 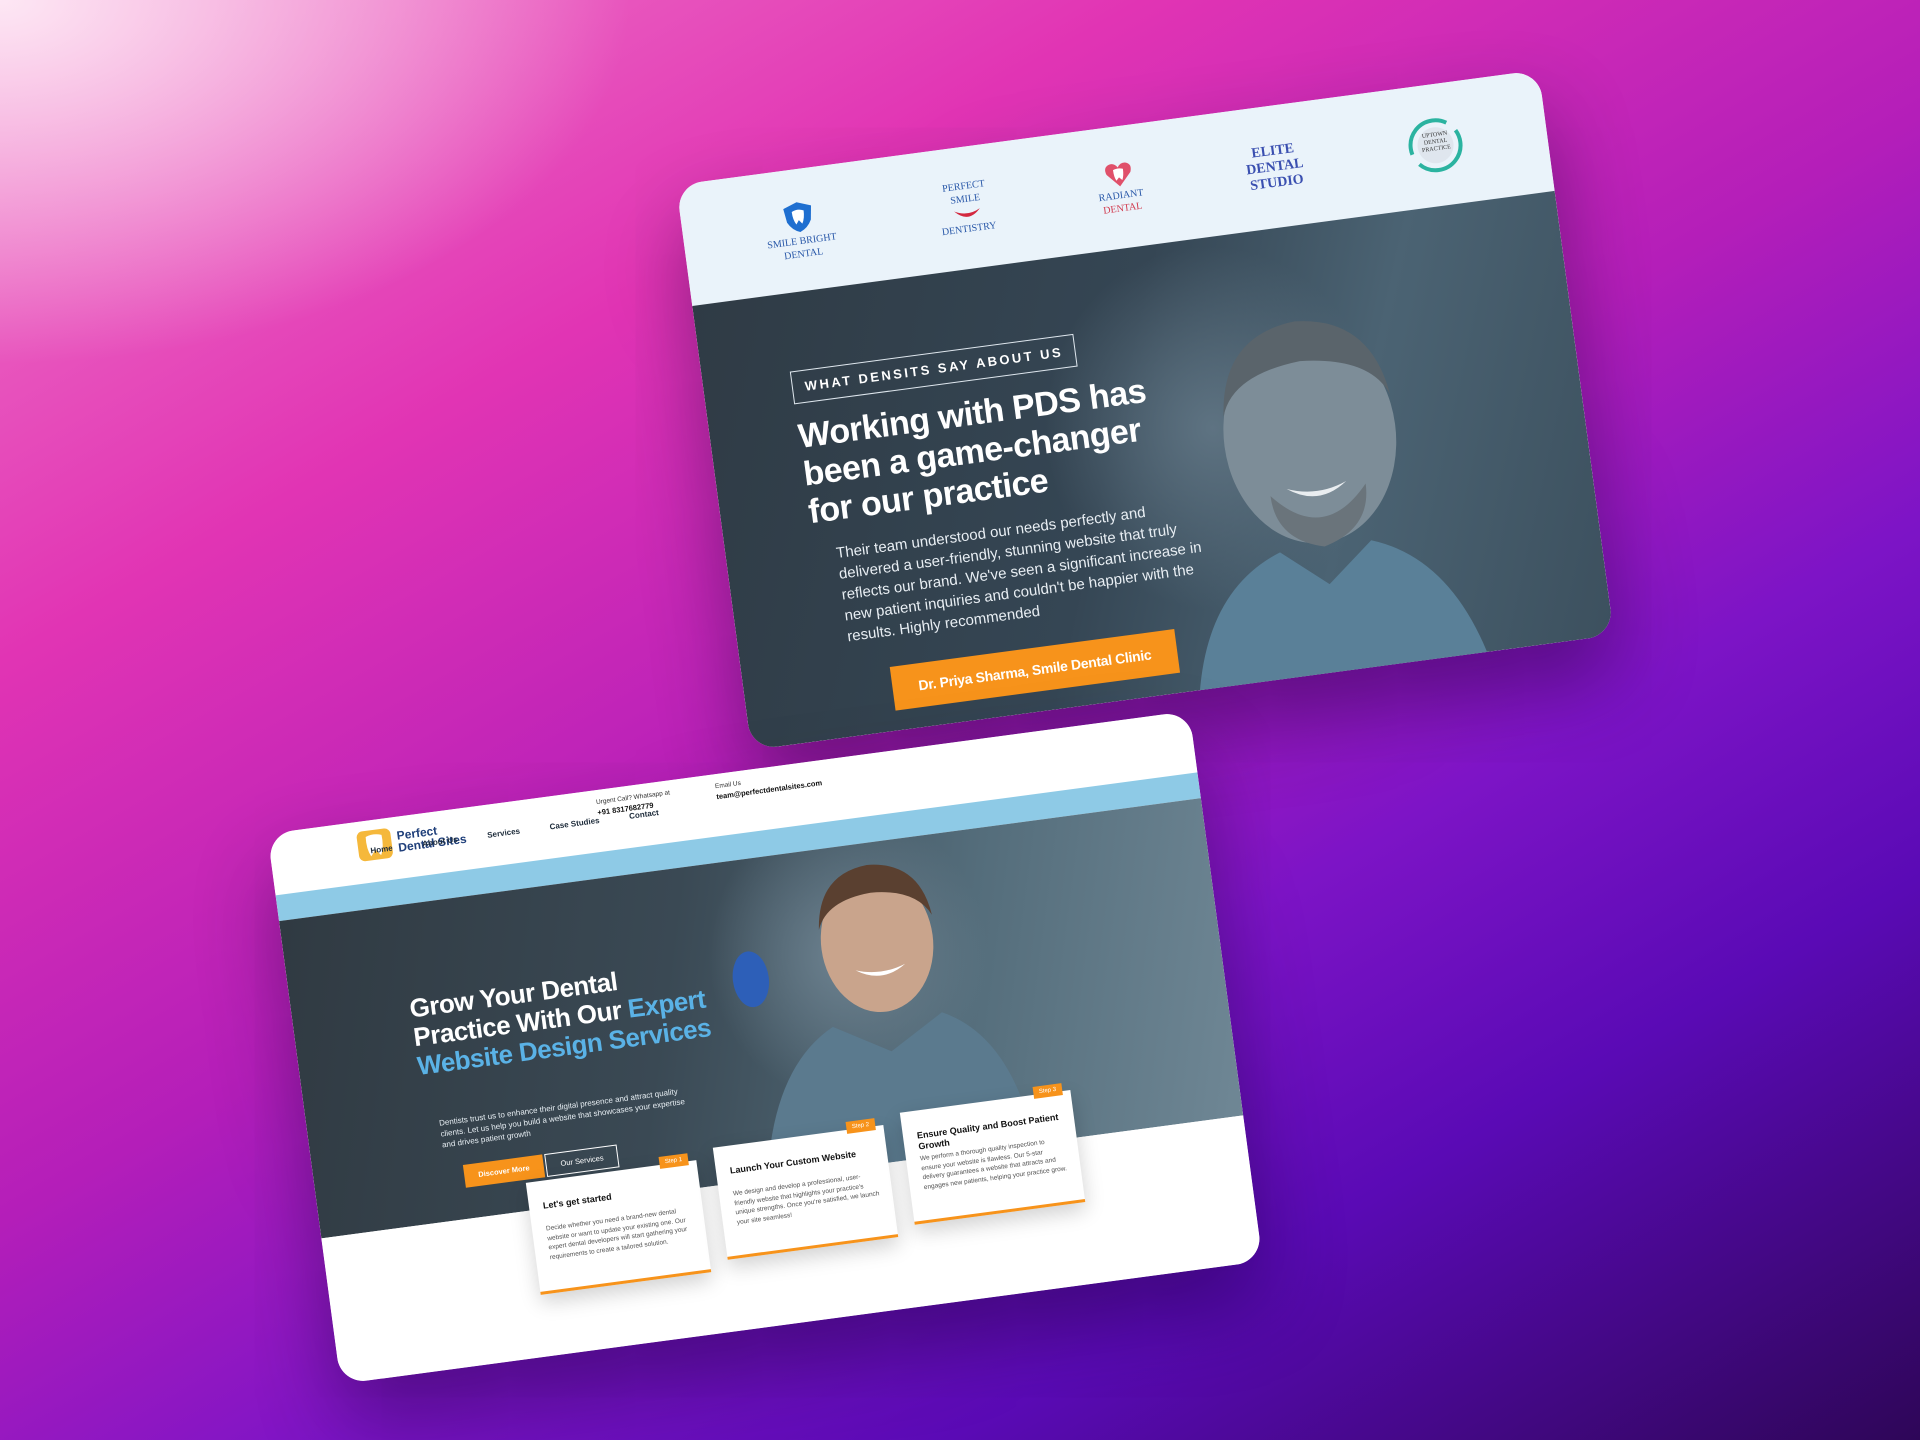 What do you see at coordinates (673, 1161) in the screenshot?
I see `step-badge: Step 1` at bounding box center [673, 1161].